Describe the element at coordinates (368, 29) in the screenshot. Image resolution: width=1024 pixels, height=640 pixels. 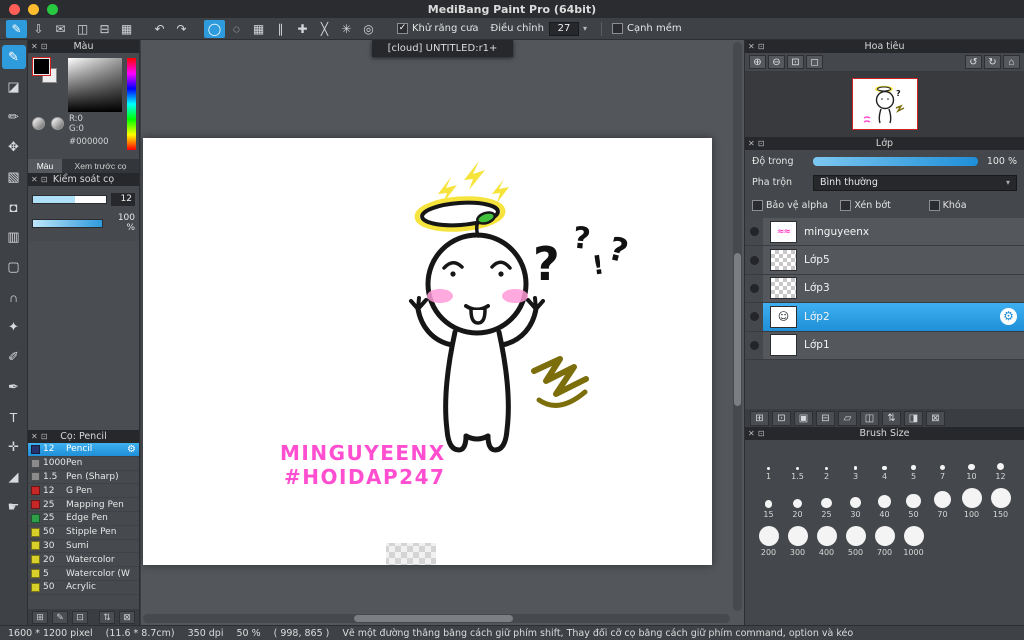
I see `snap-concentric-button: ◎` at that location.